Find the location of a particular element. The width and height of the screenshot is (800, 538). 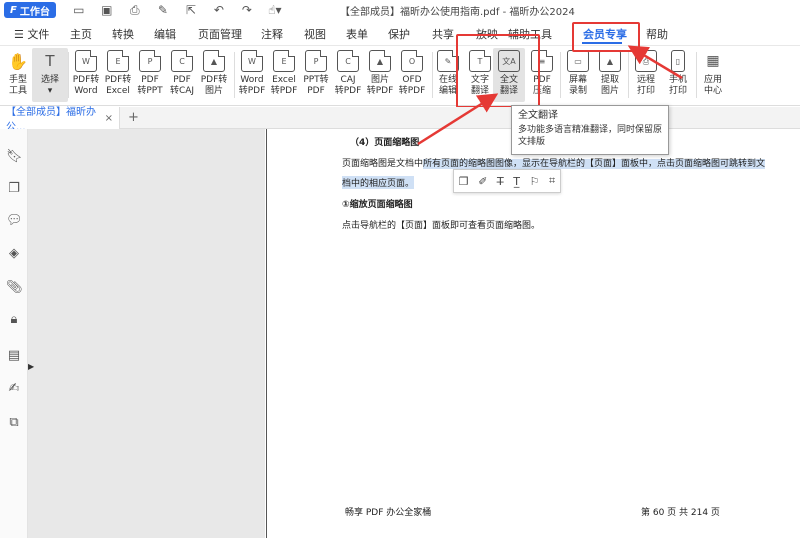

document-title: 【全部成员】福昕办公使用指南.pdf - 福昕办公2024 is located at coordinates (457, 12).